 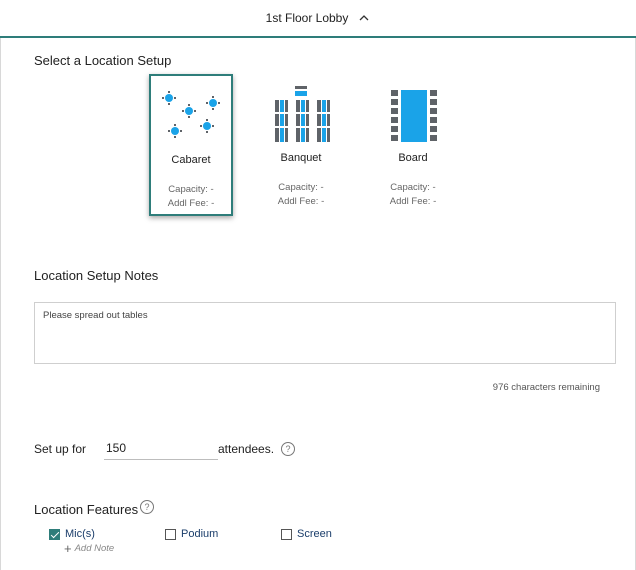 I want to click on setup-option-cabaret: Cabaret Capacity: - Addl Fee: -, so click(x=191, y=145).